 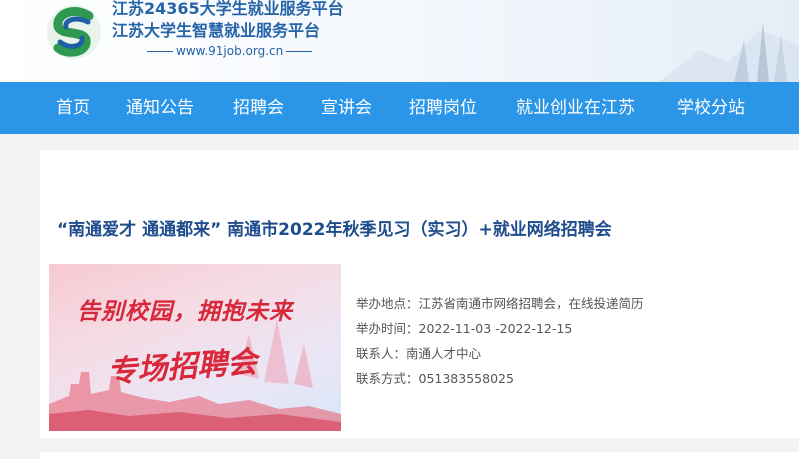 I want to click on next-card-edge, so click(x=419, y=455).